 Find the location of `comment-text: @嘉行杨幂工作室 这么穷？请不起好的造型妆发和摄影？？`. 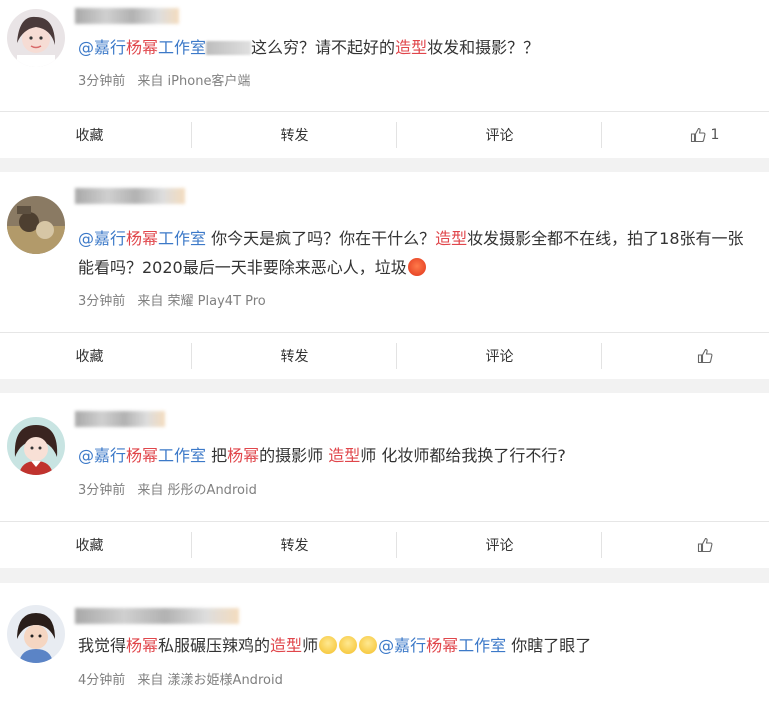

comment-text: @嘉行杨幂工作室 这么穷？请不起好的造型妆发和摄影？？ is located at coordinates (418, 47).